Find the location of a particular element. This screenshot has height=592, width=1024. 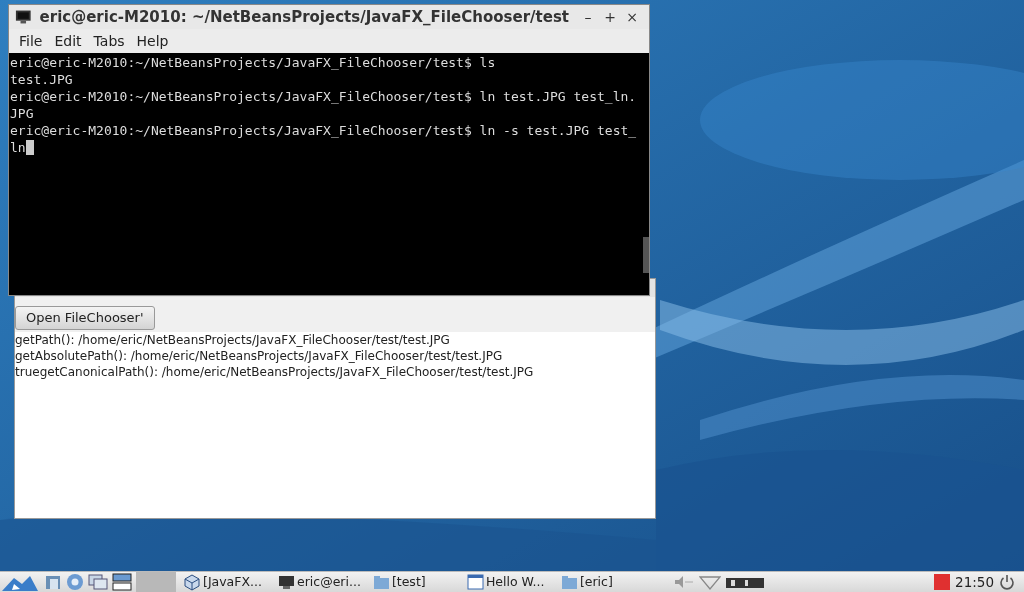

menu-item: Edit is located at coordinates (68, 41).